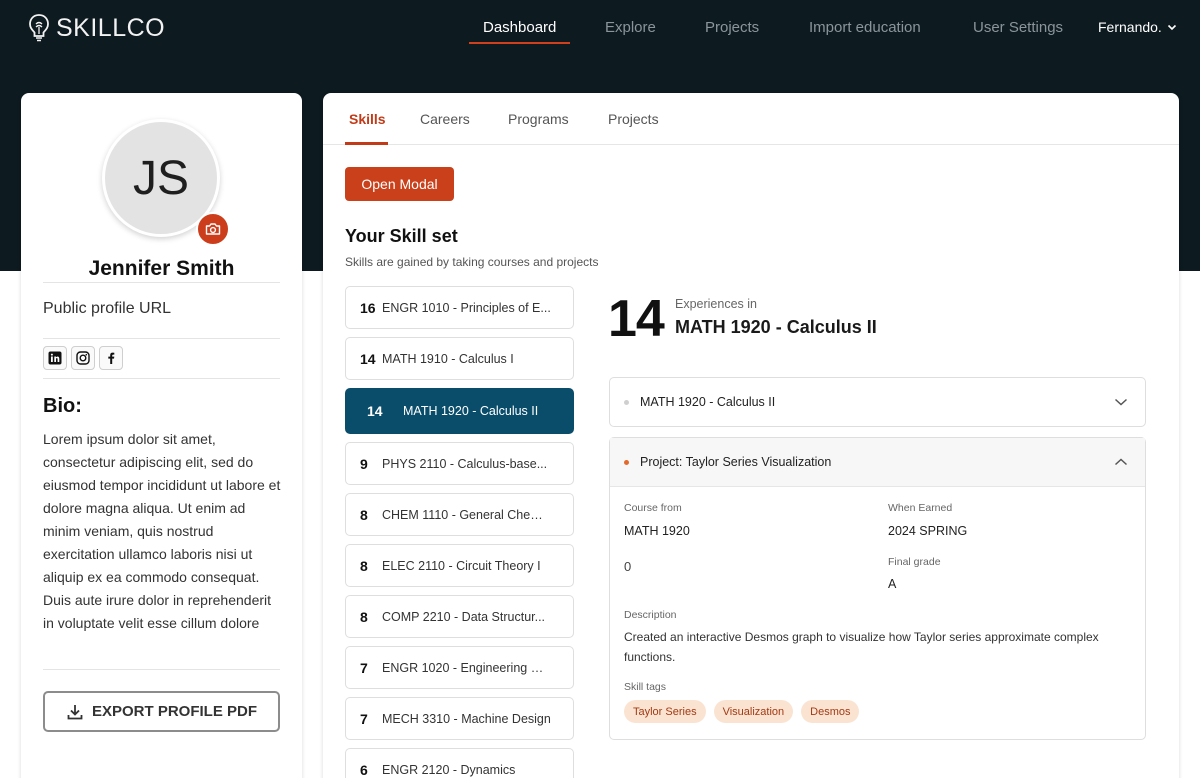 This screenshot has height=778, width=1200. I want to click on skill-count: 6, so click(364, 769).